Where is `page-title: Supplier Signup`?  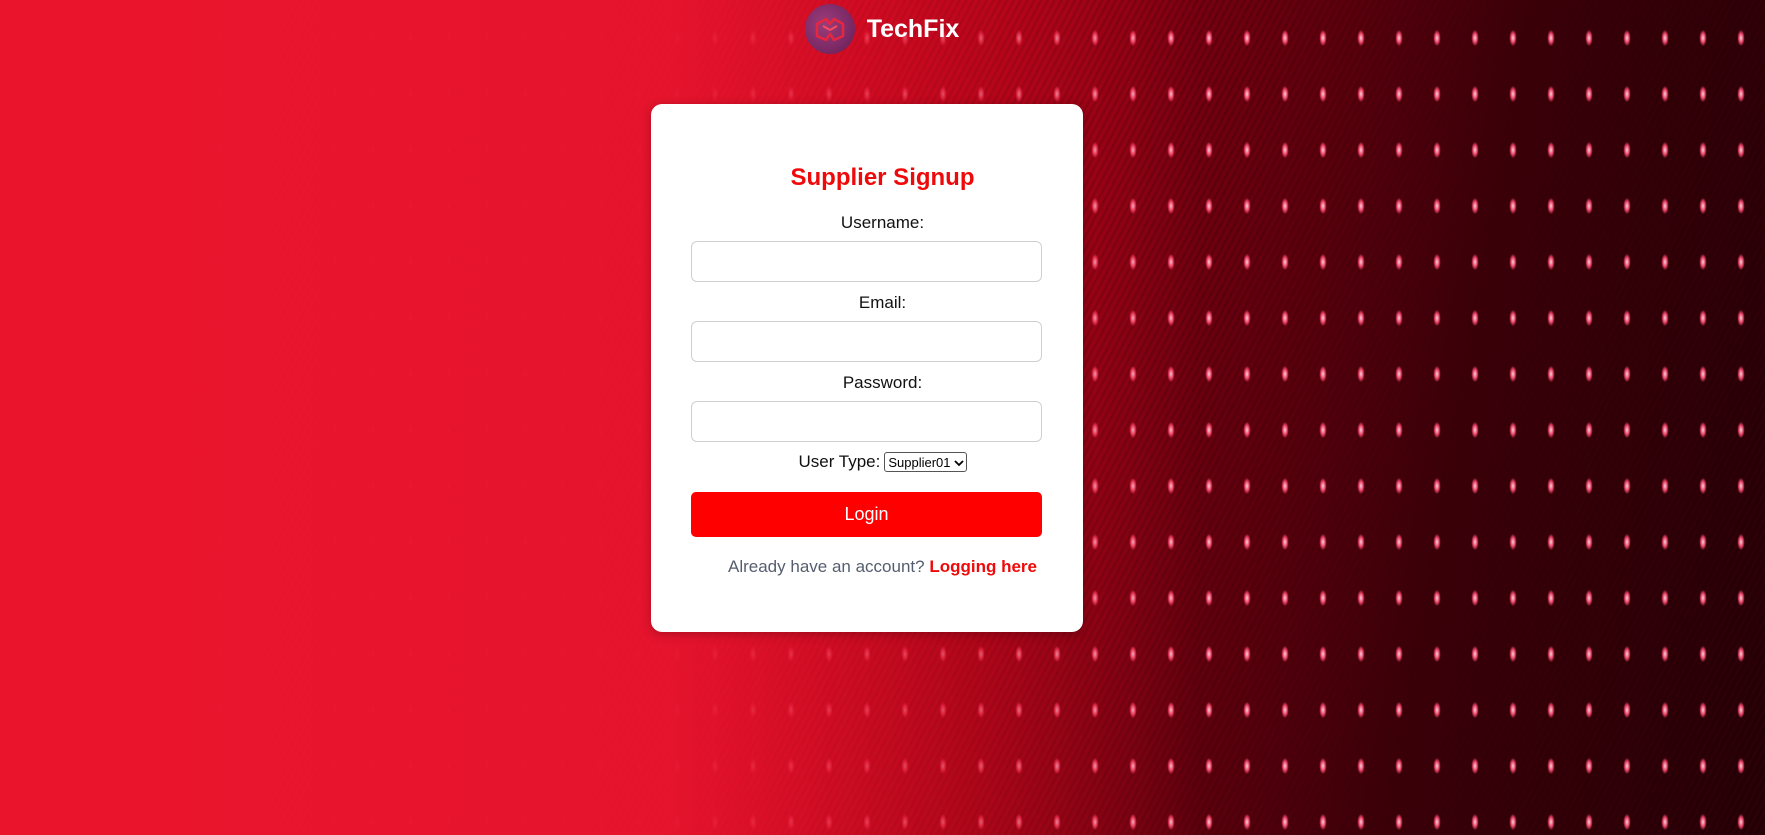
page-title: Supplier Signup is located at coordinates (882, 177).